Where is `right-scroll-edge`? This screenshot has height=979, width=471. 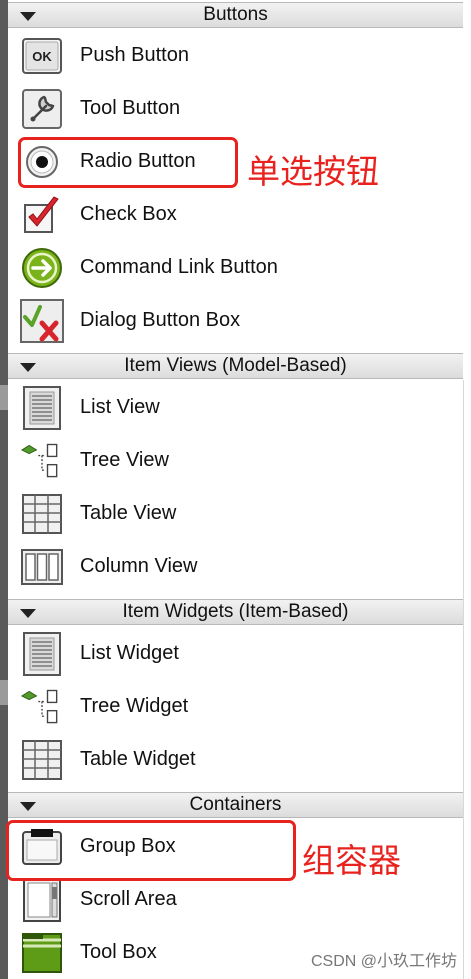 right-scroll-edge is located at coordinates (467, 489).